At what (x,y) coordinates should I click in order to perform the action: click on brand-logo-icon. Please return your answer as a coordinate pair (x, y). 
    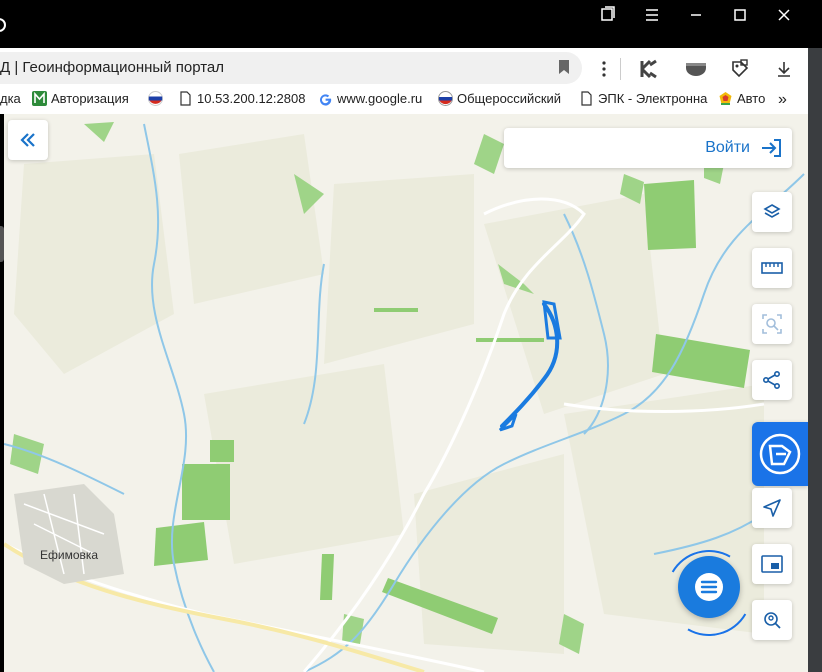
    Looking at the image, I should click on (780, 454).